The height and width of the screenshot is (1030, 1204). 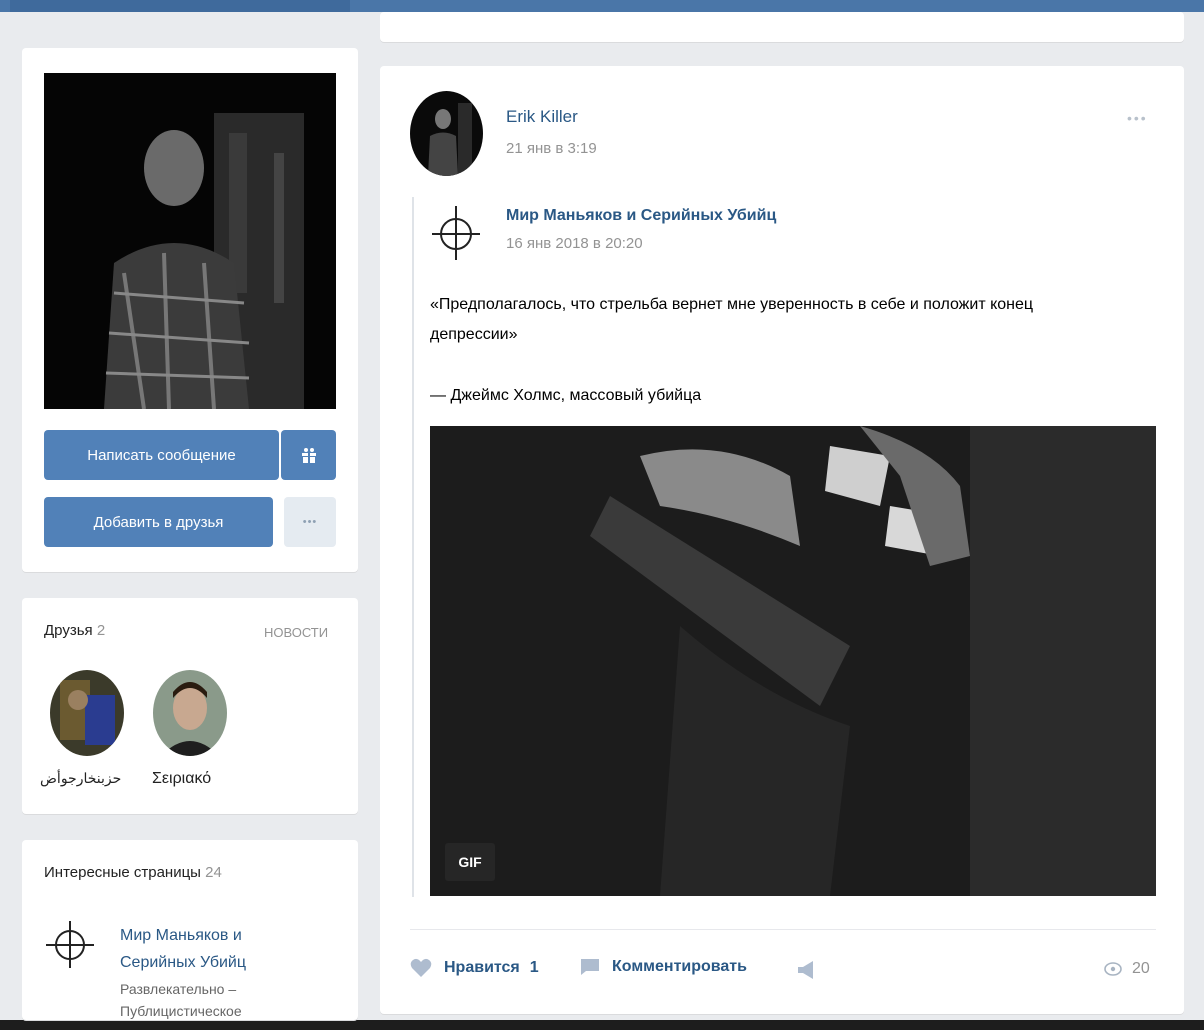 I want to click on interesting-pages-title: Интересные страницы 24, so click(x=133, y=872).